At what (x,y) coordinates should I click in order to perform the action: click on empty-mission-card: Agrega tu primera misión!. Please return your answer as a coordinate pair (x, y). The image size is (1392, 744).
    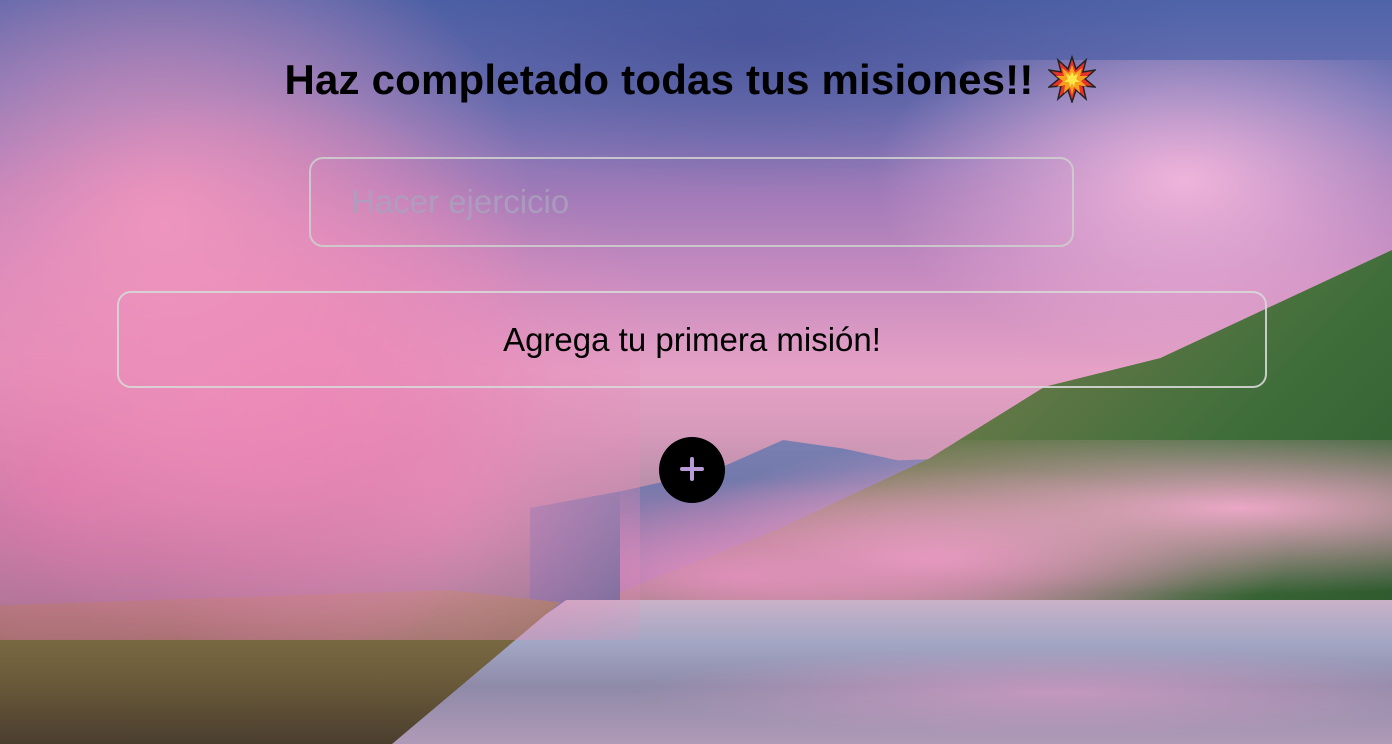
    Looking at the image, I should click on (692, 339).